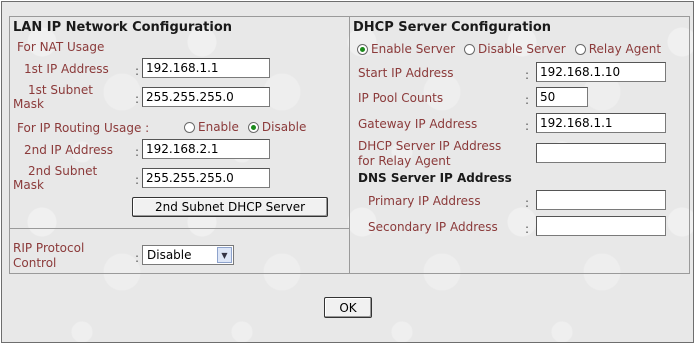 The width and height of the screenshot is (697, 346). What do you see at coordinates (418, 124) in the screenshot?
I see `gateway-ip-label: Gateway IP Address` at bounding box center [418, 124].